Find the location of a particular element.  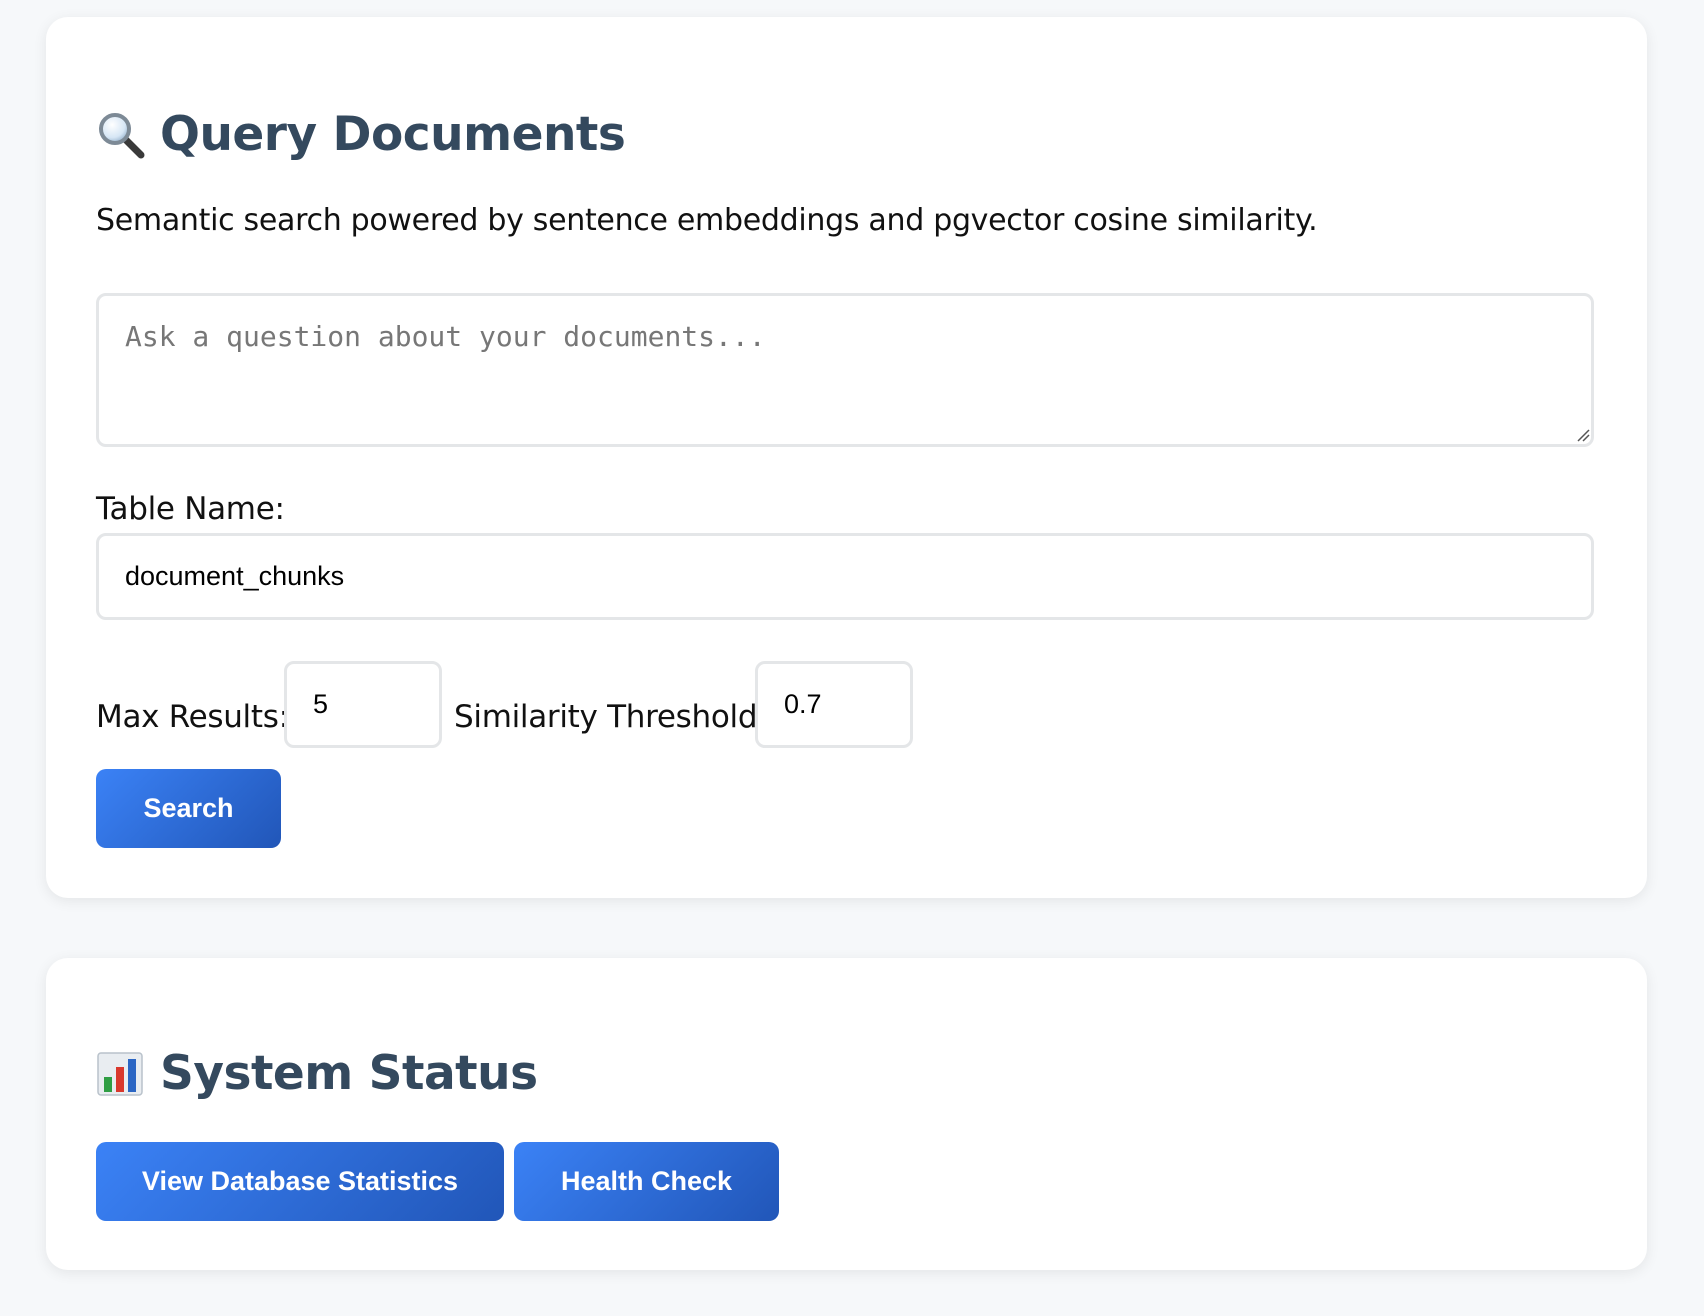

table-name-label: Table Name: is located at coordinates (190, 509).